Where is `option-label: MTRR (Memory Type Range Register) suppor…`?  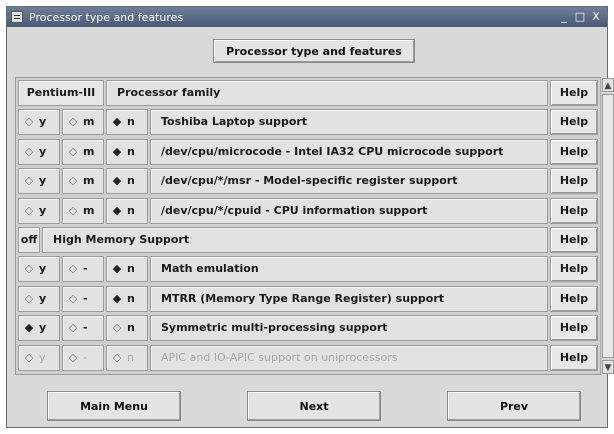
option-label: MTRR (Memory Type Range Register) suppor… is located at coordinates (349, 298).